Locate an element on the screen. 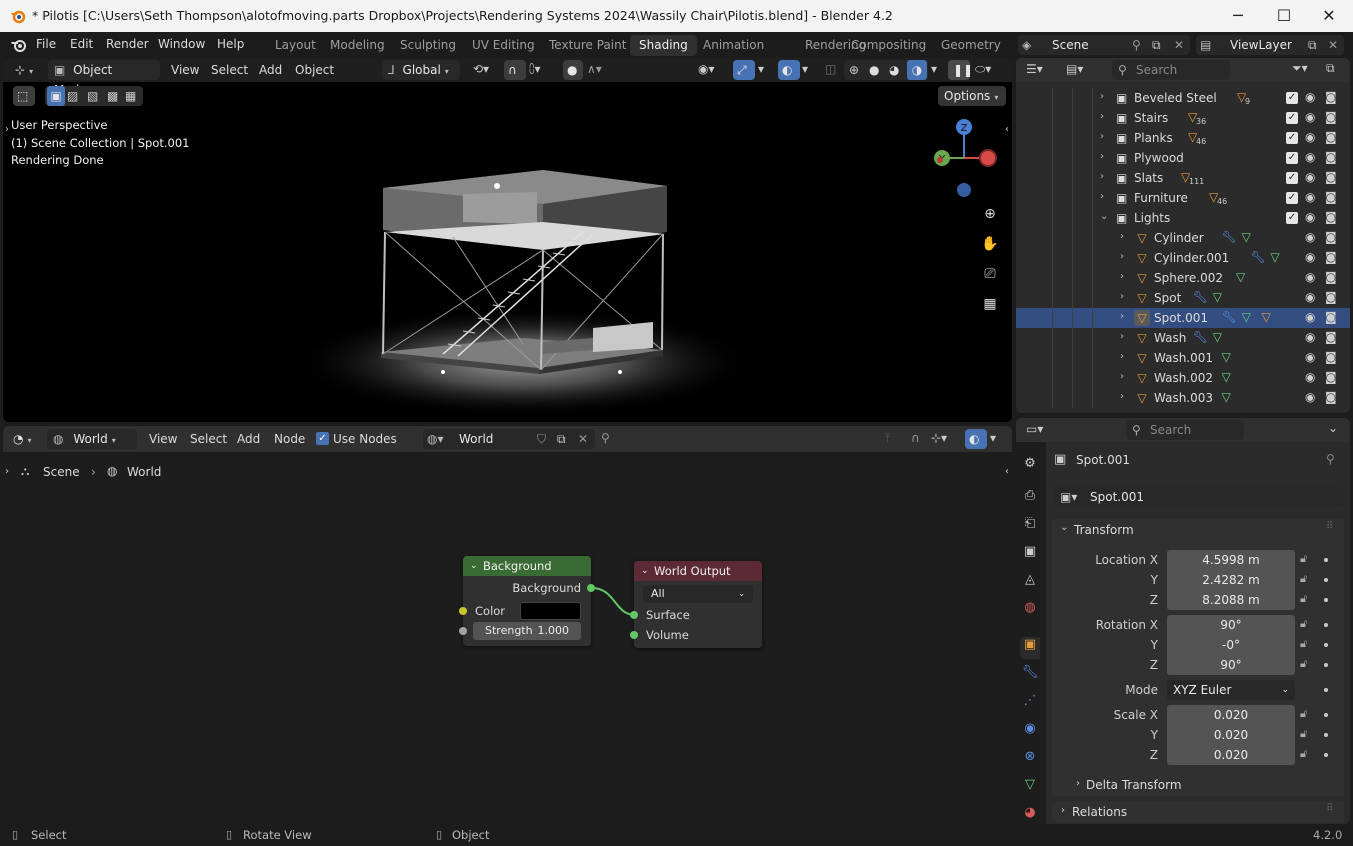  scene-selector: ◈ Scene ⚲ ⧉ ✕ is located at coordinates (1104, 45).